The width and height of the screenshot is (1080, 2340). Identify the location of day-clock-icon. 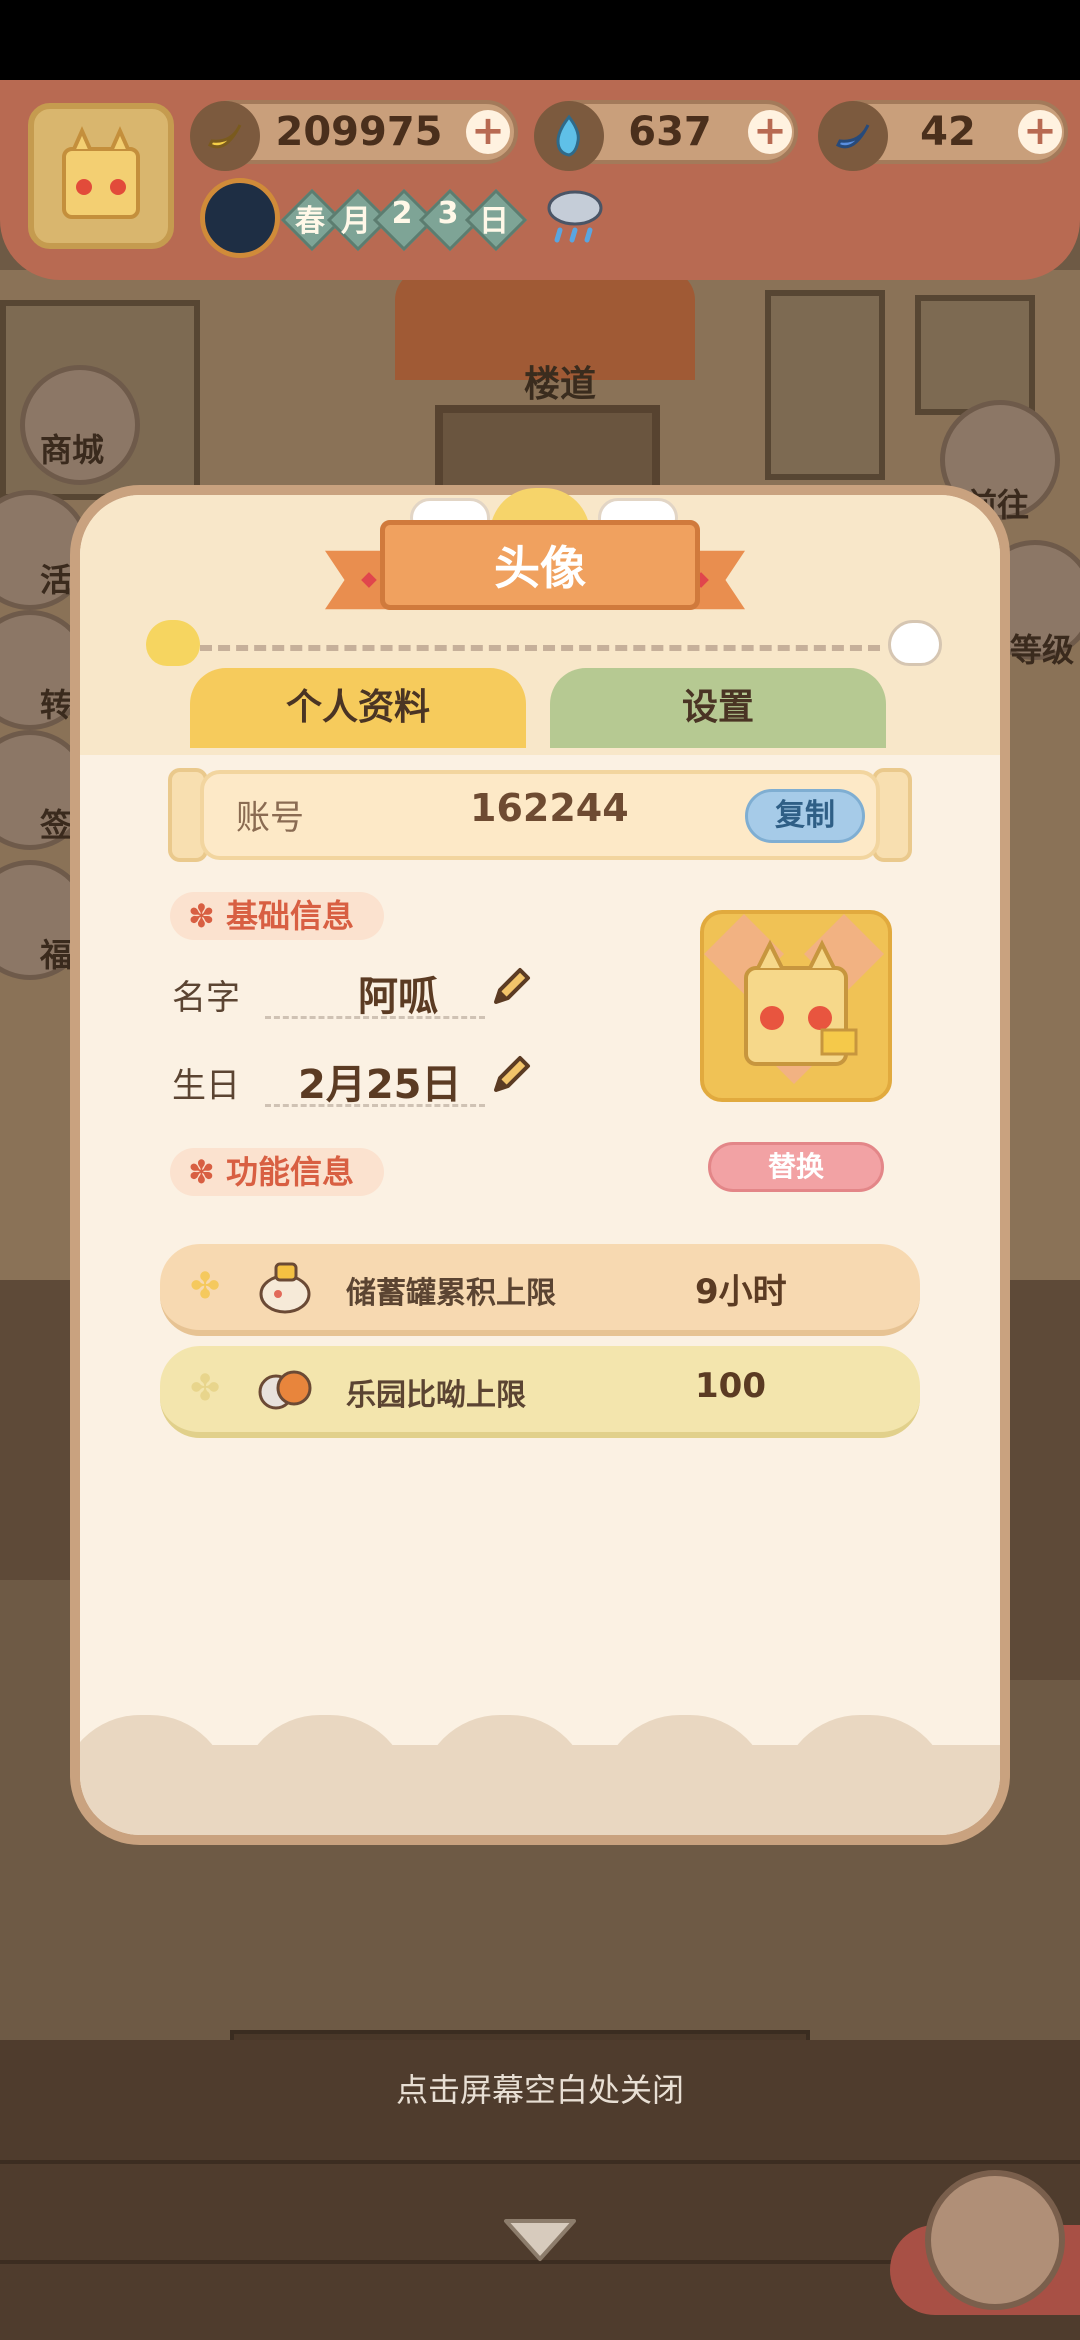
(240, 218).